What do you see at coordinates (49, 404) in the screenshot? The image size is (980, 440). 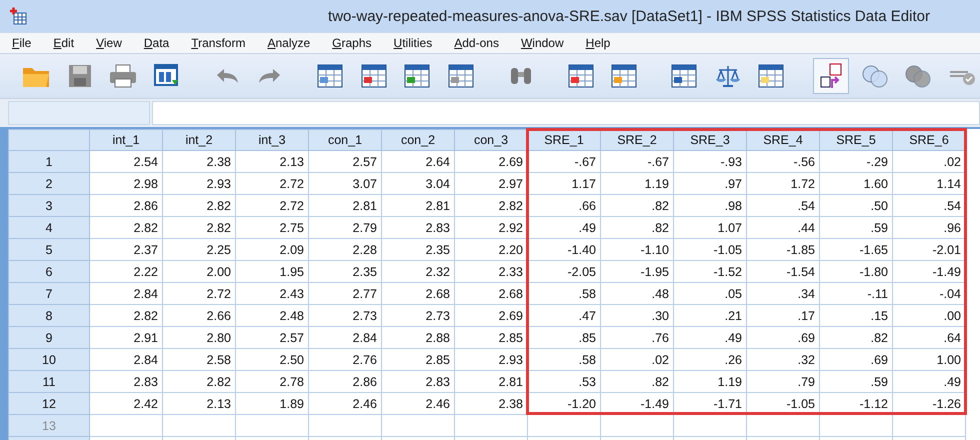 I see `row-header: 12` at bounding box center [49, 404].